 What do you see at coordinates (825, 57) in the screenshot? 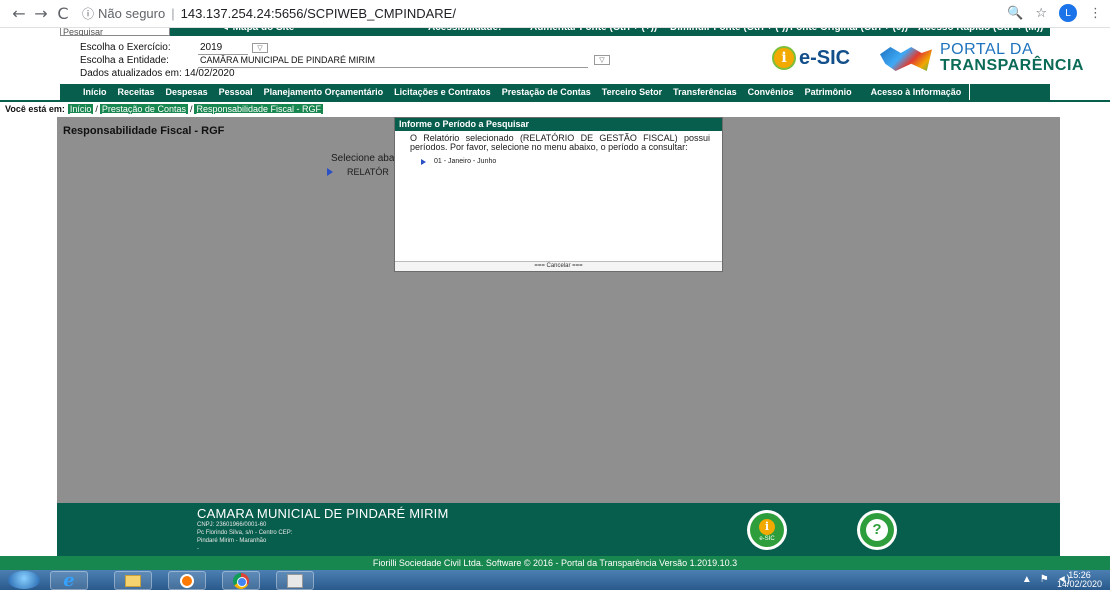
I see `esic-text: e-SIC` at bounding box center [825, 57].